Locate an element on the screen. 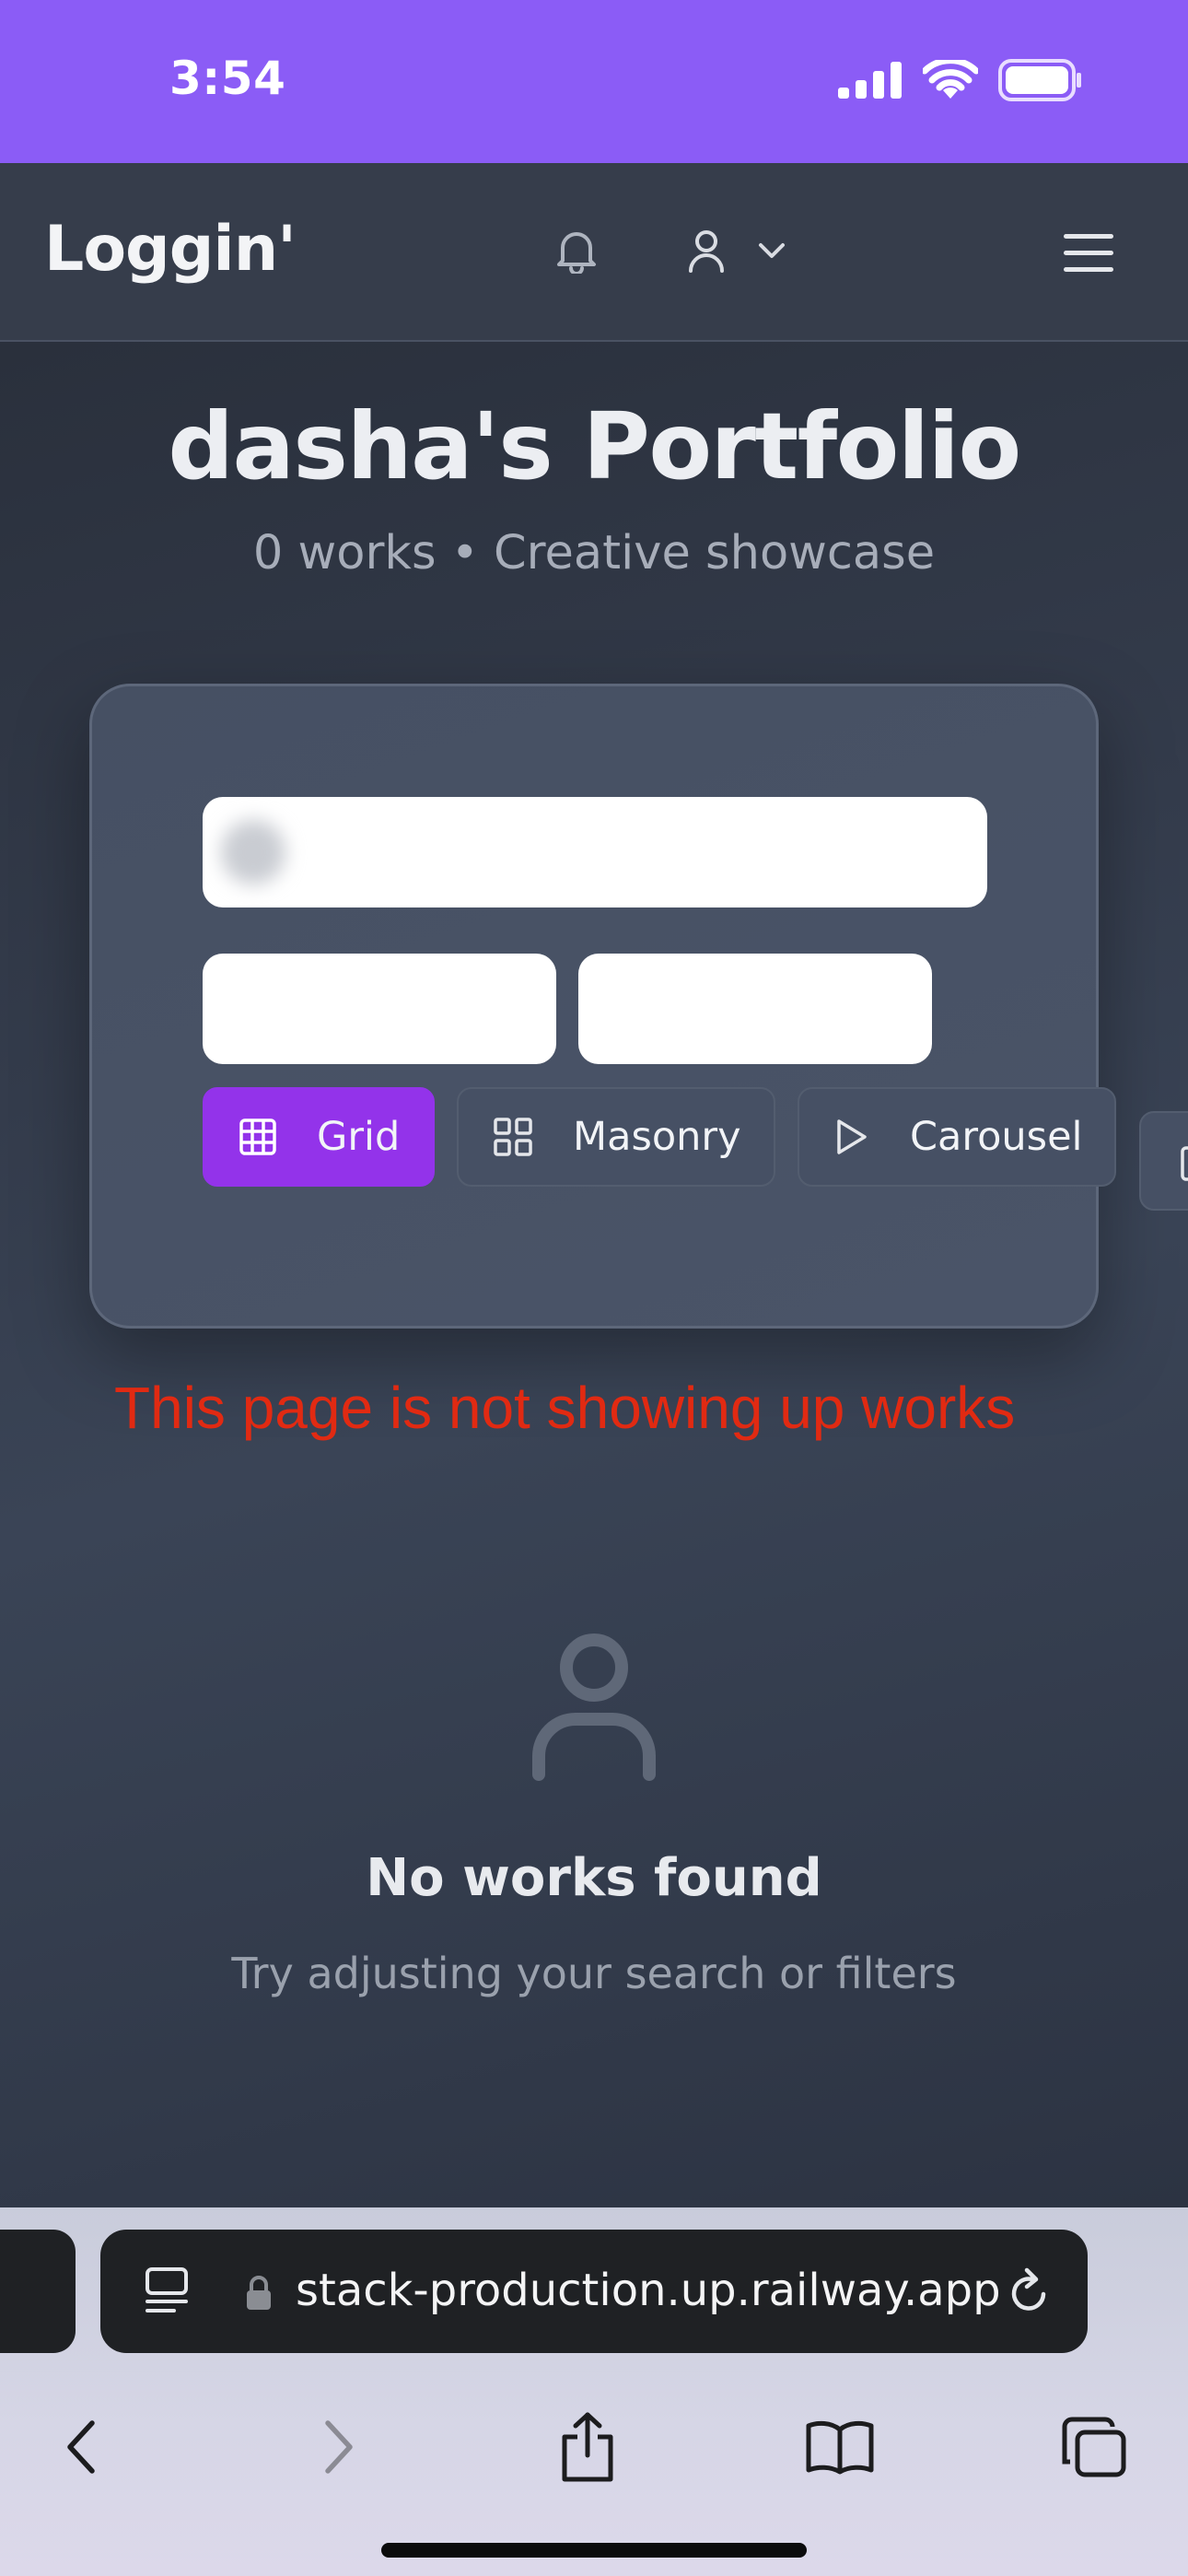  grid-icon is located at coordinates (257, 1136).